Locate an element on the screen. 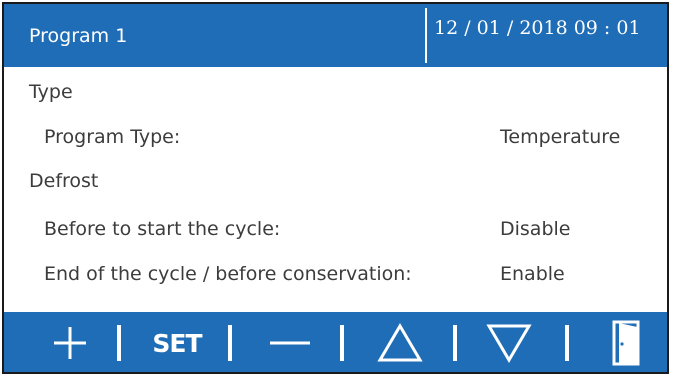 This screenshot has height=378, width=675. set-button-label: SET is located at coordinates (177, 343).